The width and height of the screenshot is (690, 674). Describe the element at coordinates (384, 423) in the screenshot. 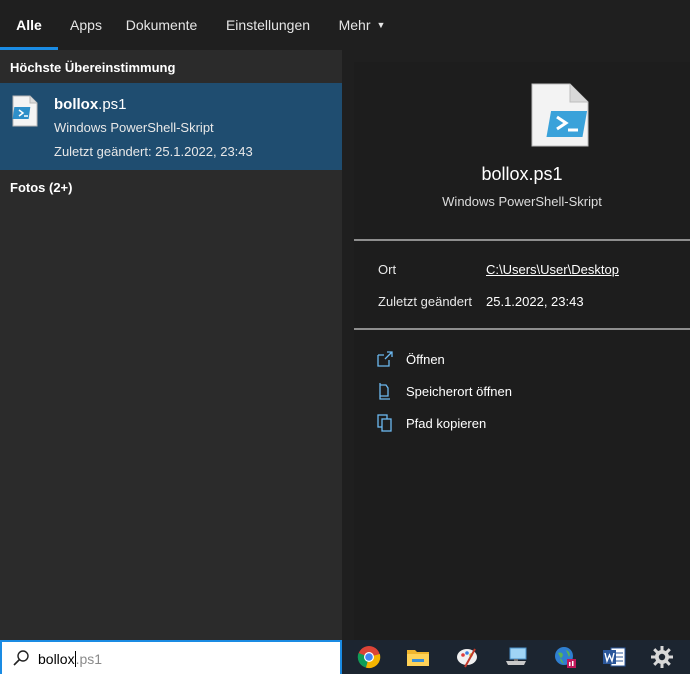

I see `copy-path-icon` at that location.